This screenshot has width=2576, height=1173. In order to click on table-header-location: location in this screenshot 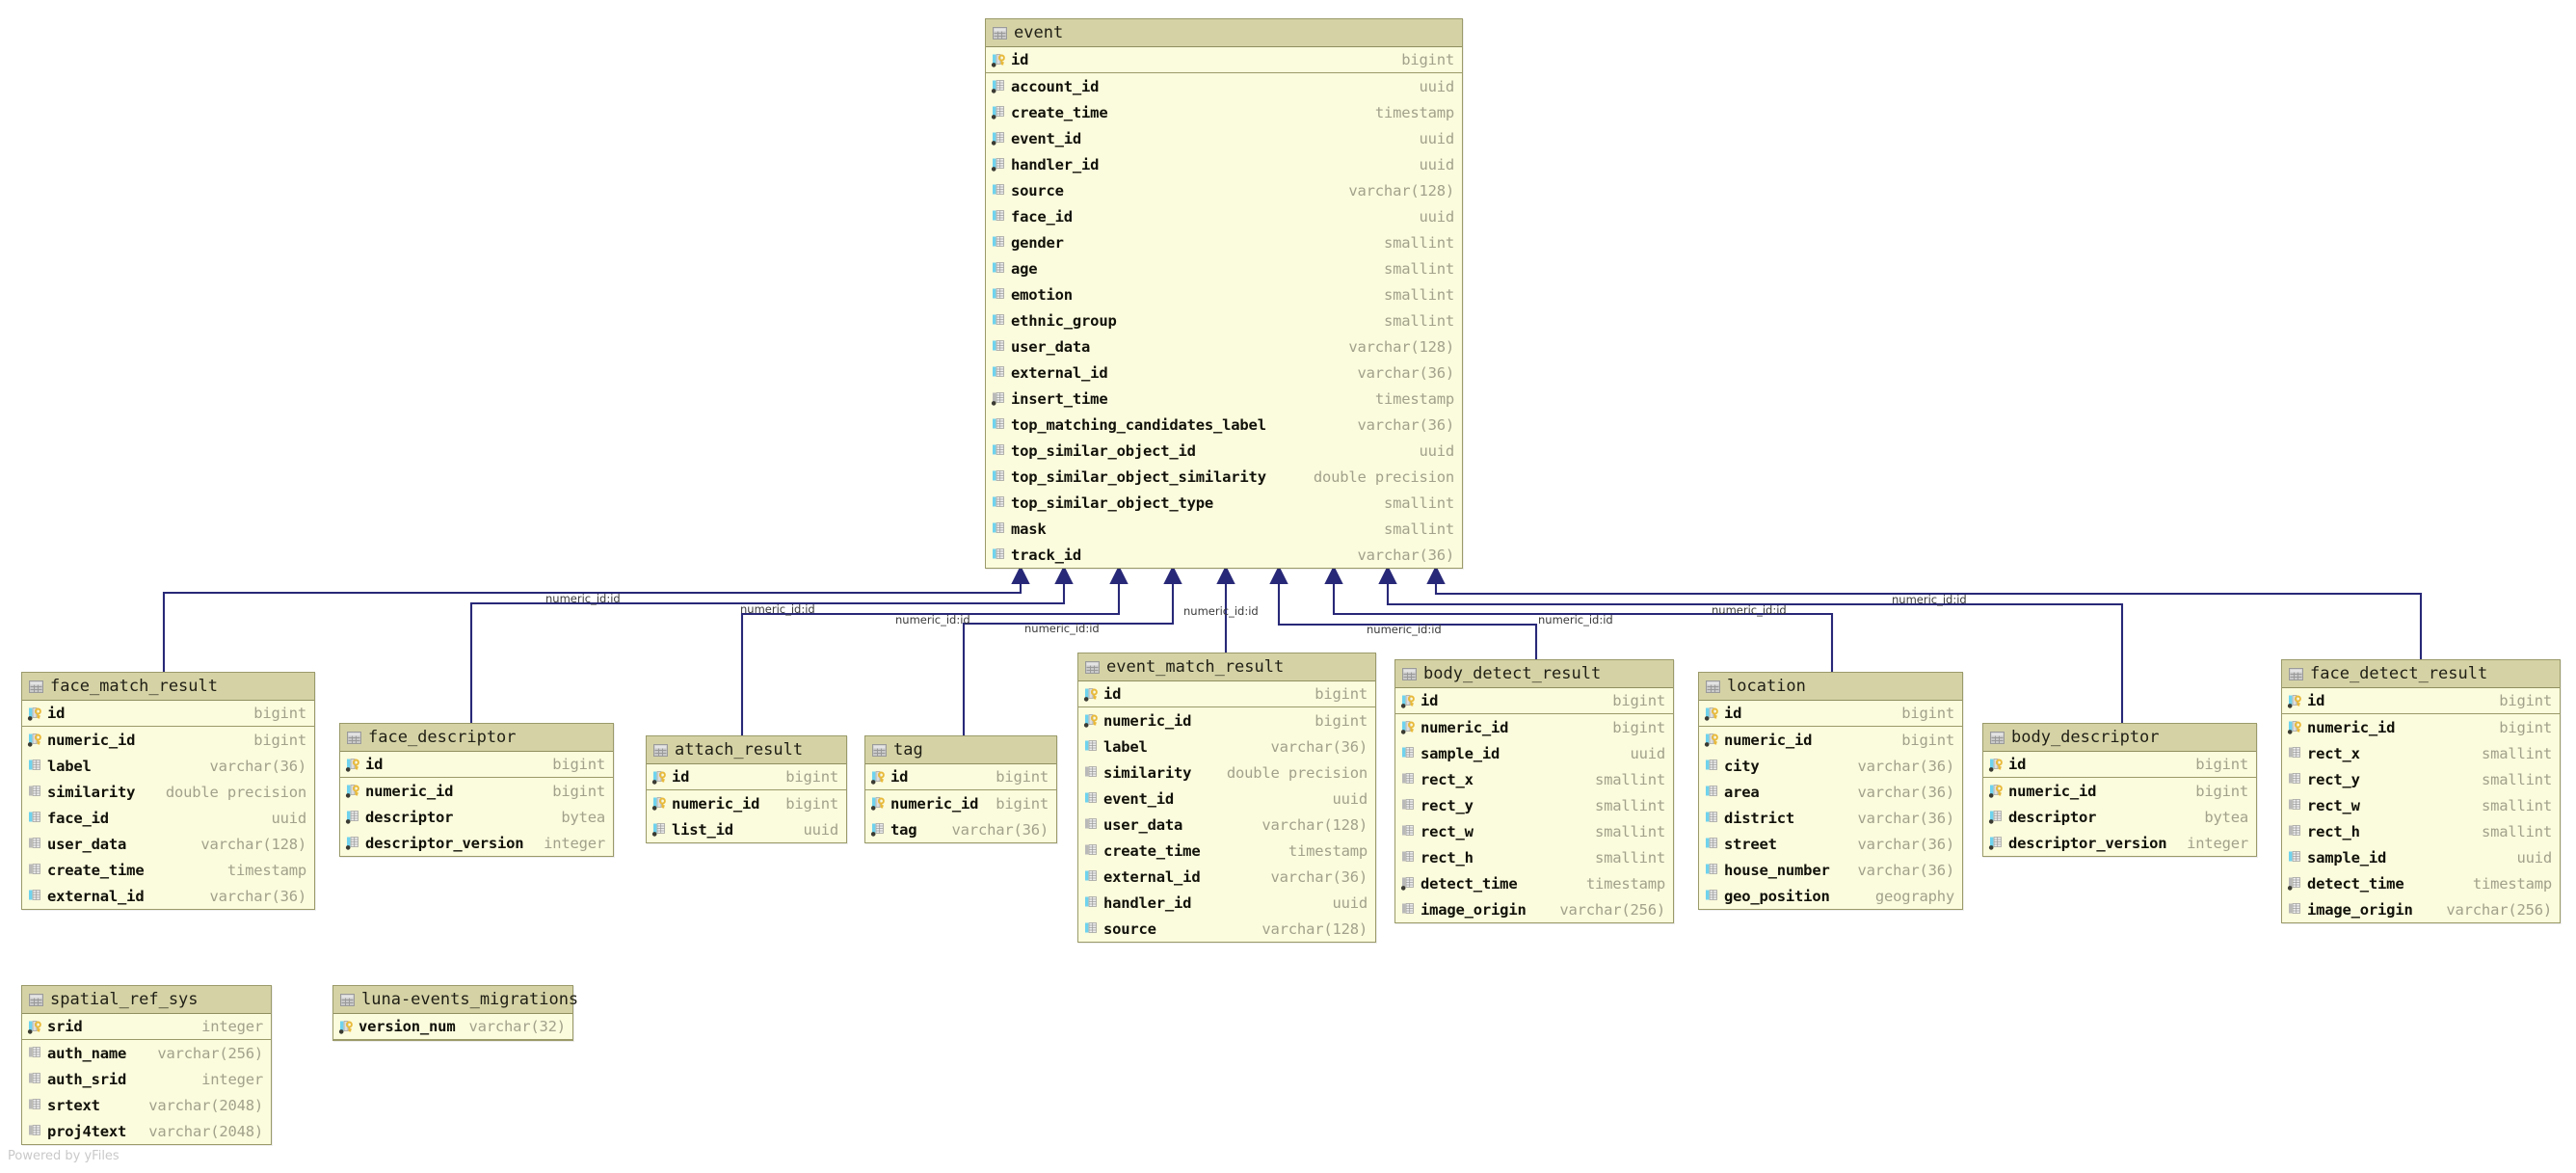, I will do `click(1830, 687)`.